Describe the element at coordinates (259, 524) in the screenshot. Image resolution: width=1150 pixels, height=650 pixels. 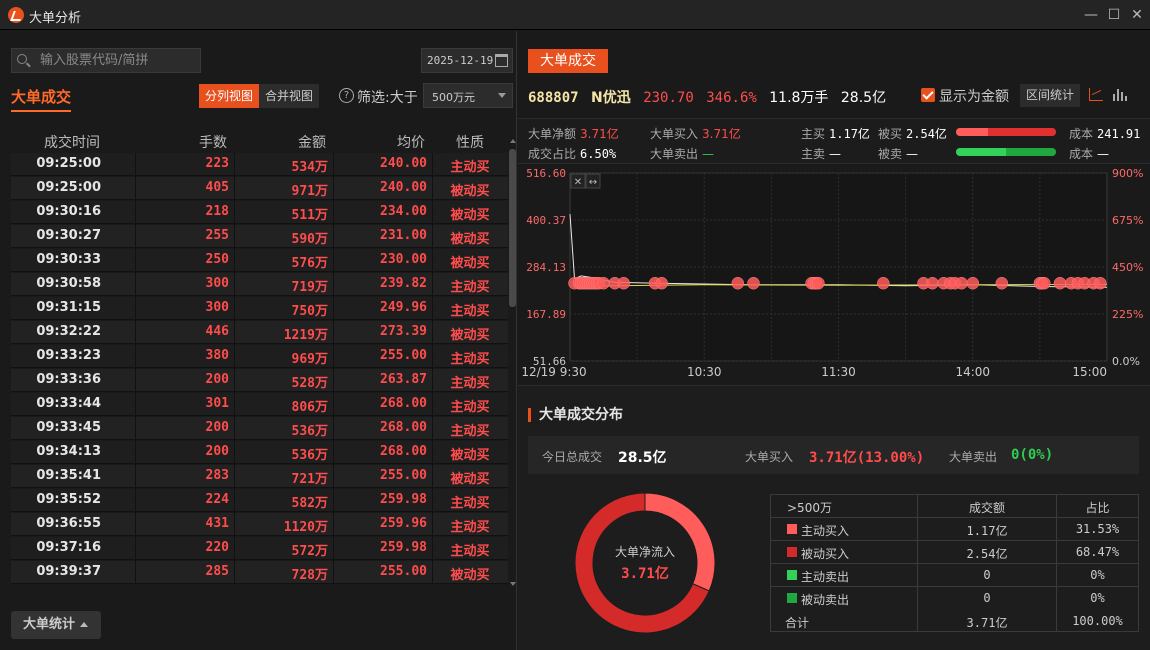
I see `table-row: 09:36:55 431 1120万 259.96 主动买` at that location.